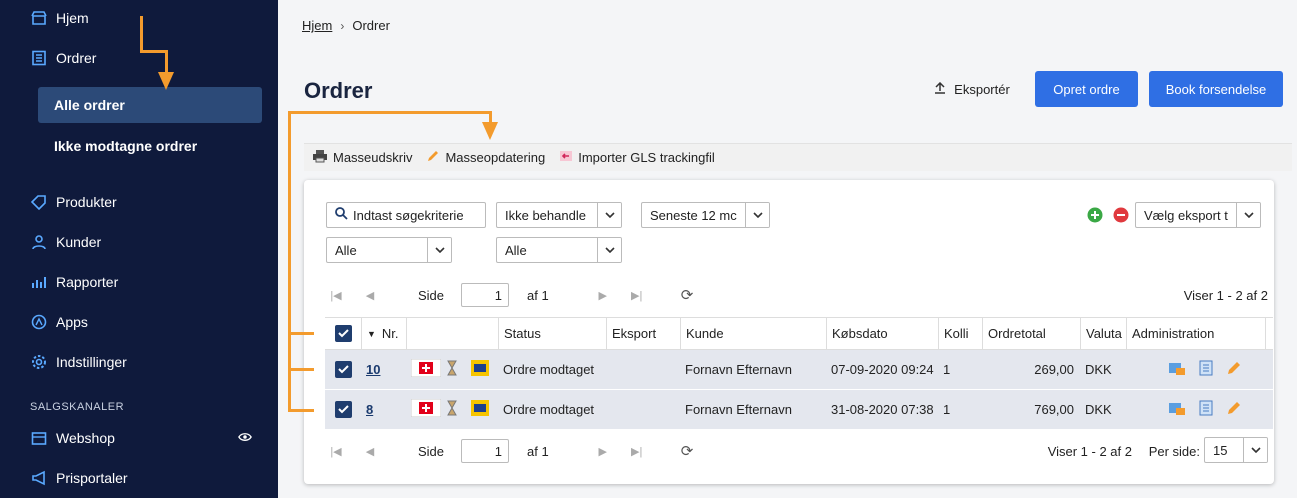  What do you see at coordinates (92, 478) in the screenshot?
I see `sidebar-item-label: Prisportaler` at bounding box center [92, 478].